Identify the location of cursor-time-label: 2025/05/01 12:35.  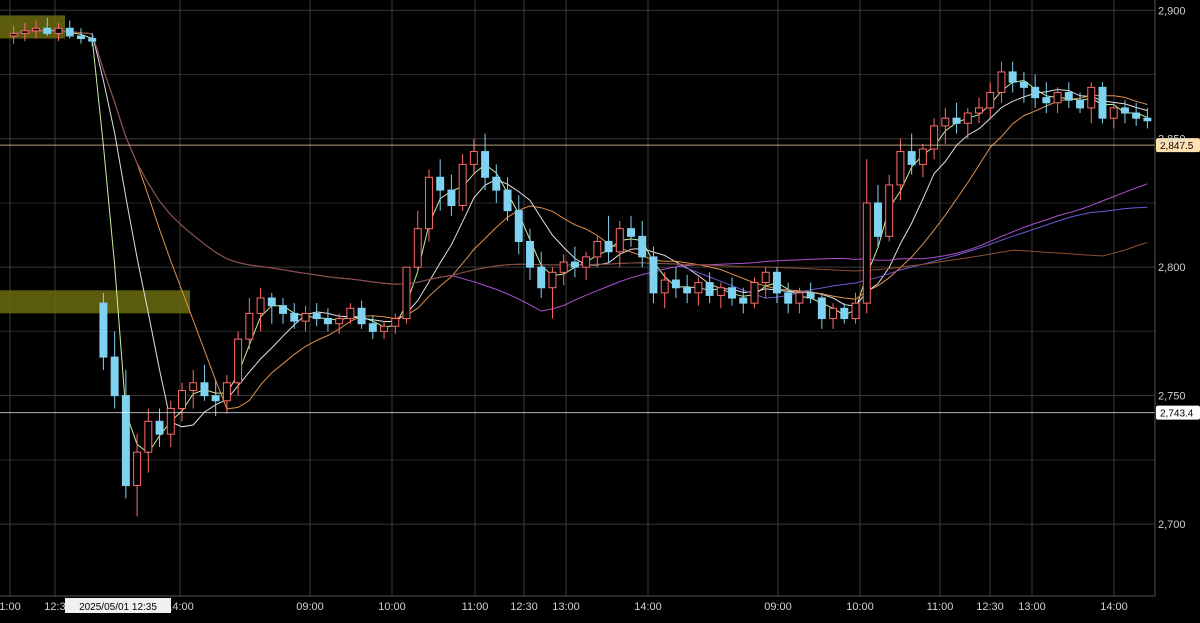
(118, 607).